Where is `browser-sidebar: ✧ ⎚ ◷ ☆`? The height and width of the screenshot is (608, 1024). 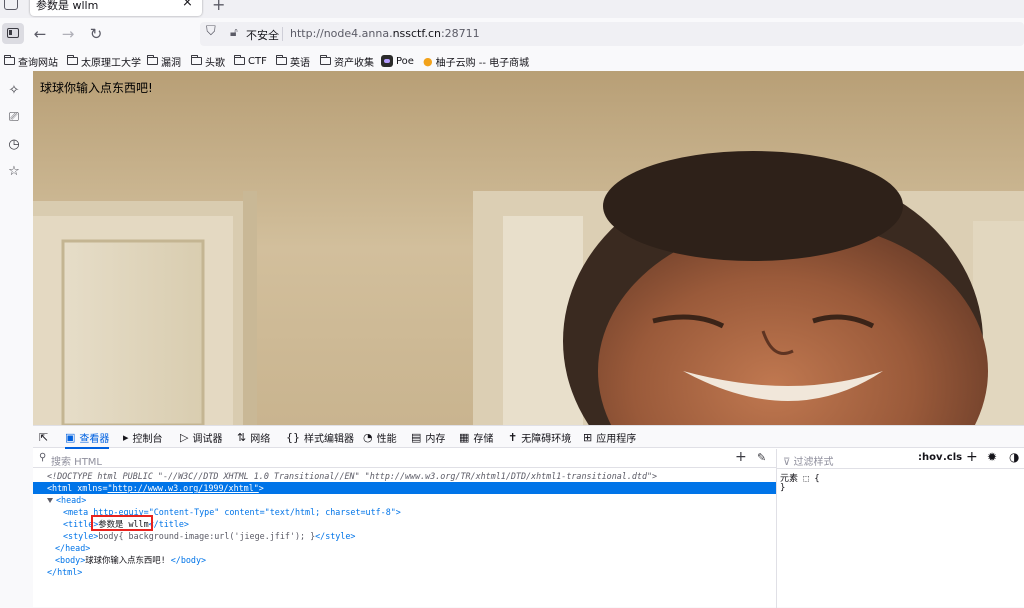 browser-sidebar: ✧ ⎚ ◷ ☆ is located at coordinates (16, 339).